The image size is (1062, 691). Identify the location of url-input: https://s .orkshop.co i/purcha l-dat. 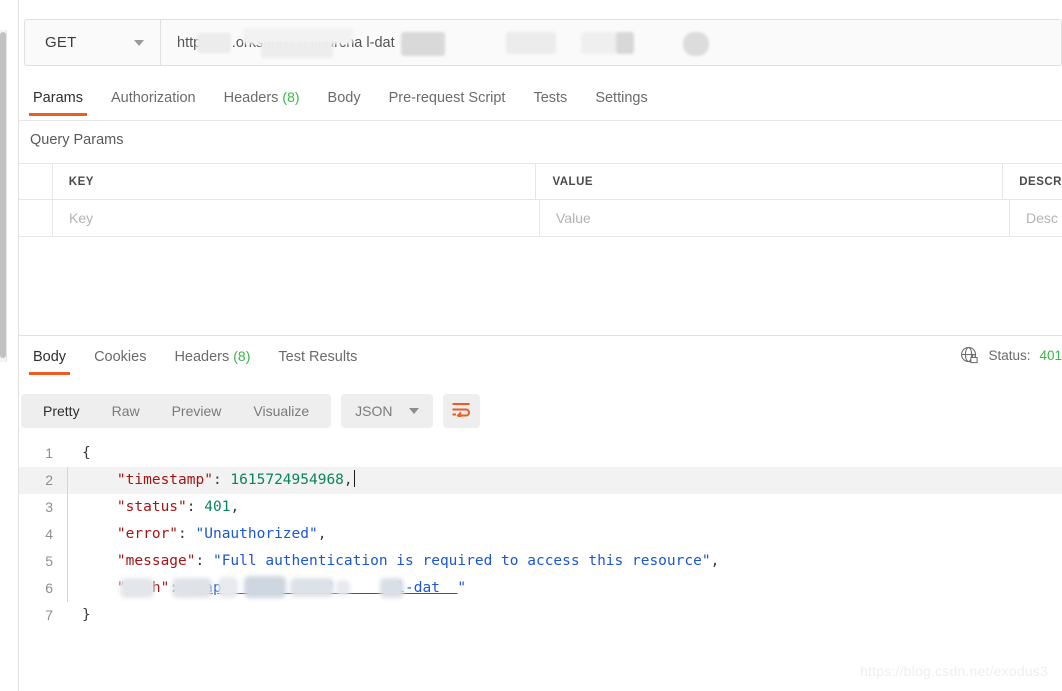
(611, 42).